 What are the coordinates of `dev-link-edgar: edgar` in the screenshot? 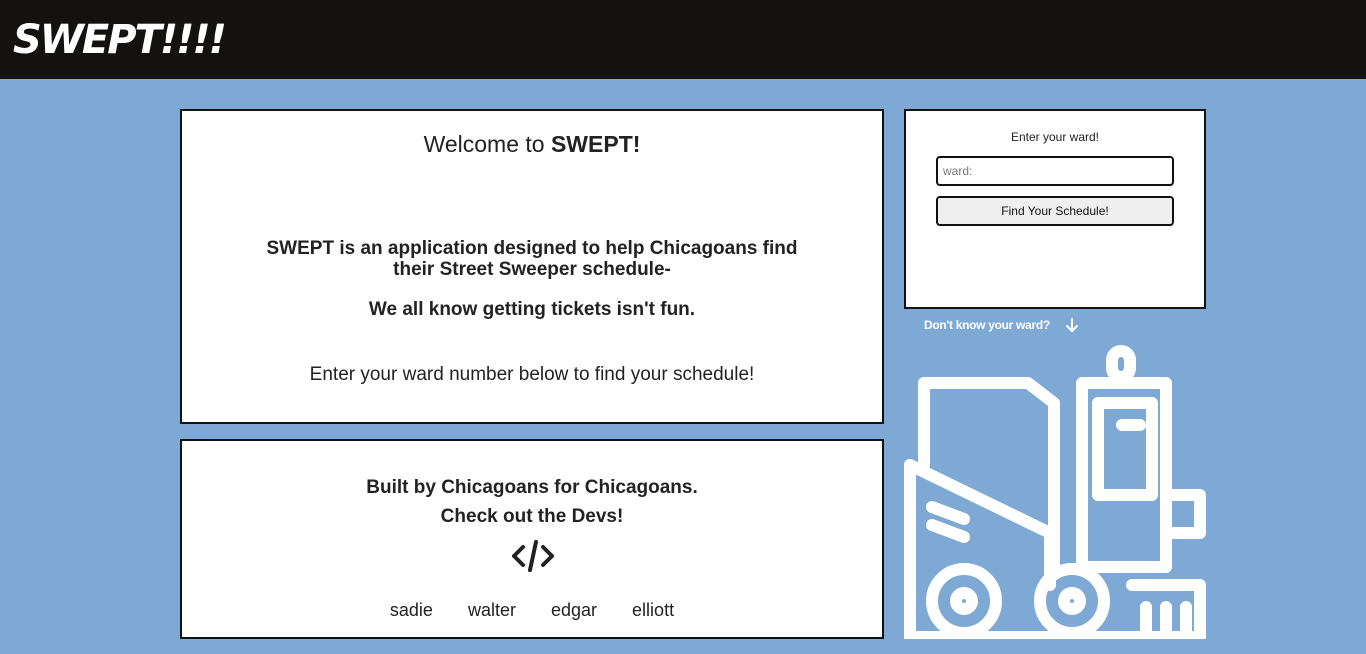 It's located at (574, 610).